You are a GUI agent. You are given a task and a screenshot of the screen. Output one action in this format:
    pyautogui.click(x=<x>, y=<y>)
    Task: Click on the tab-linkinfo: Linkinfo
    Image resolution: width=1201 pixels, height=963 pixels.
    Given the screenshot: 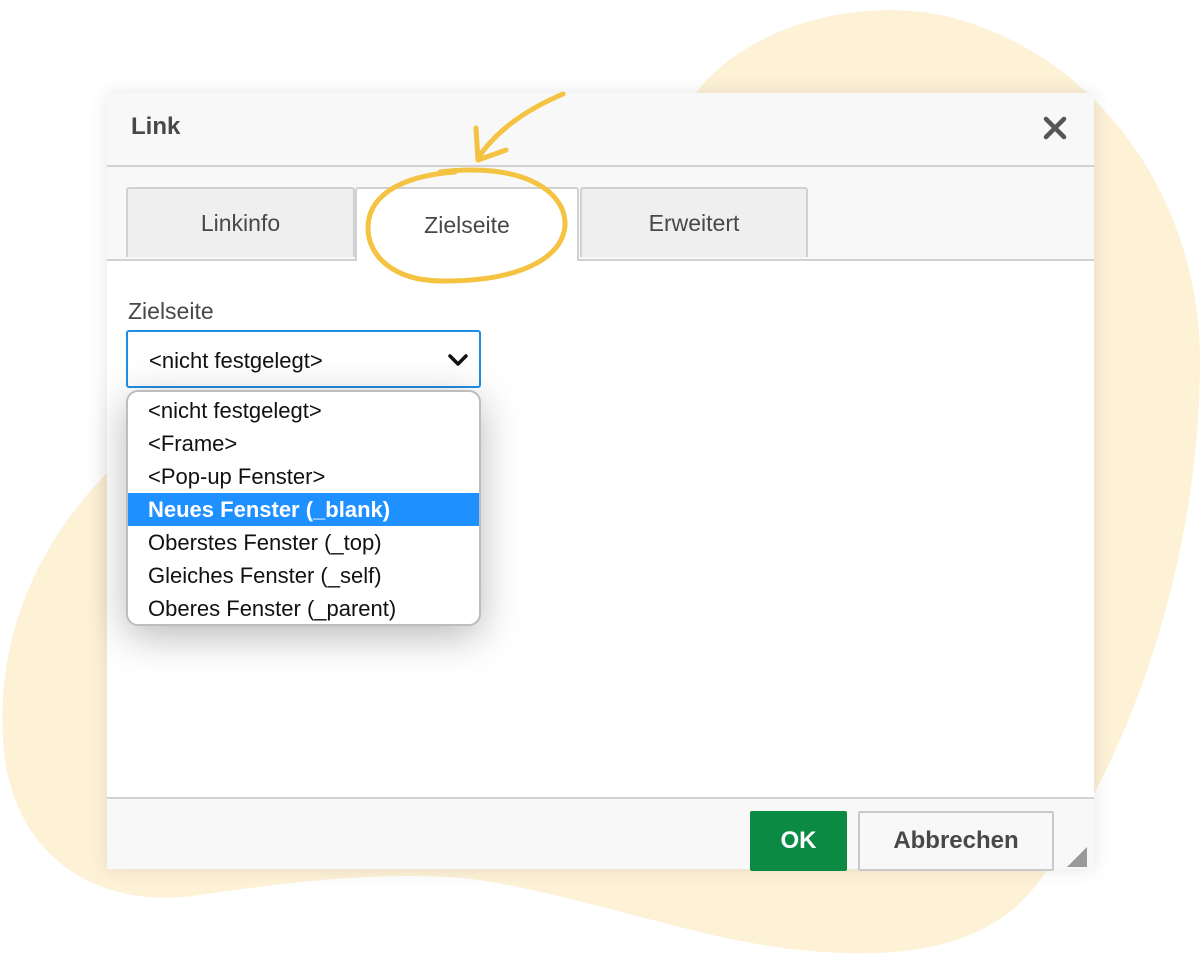 What is the action you would take?
    pyautogui.click(x=240, y=222)
    